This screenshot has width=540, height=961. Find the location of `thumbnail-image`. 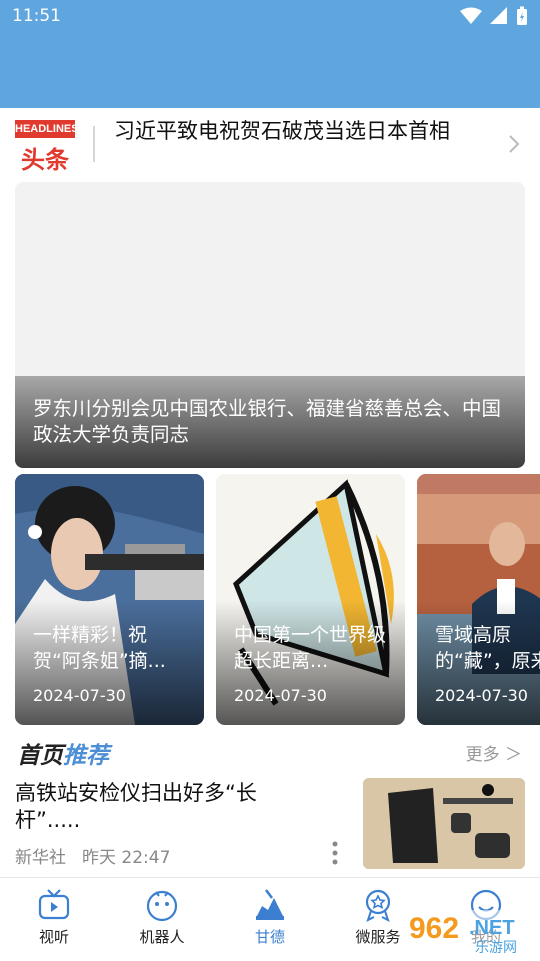

thumbnail-image is located at coordinates (444, 823).